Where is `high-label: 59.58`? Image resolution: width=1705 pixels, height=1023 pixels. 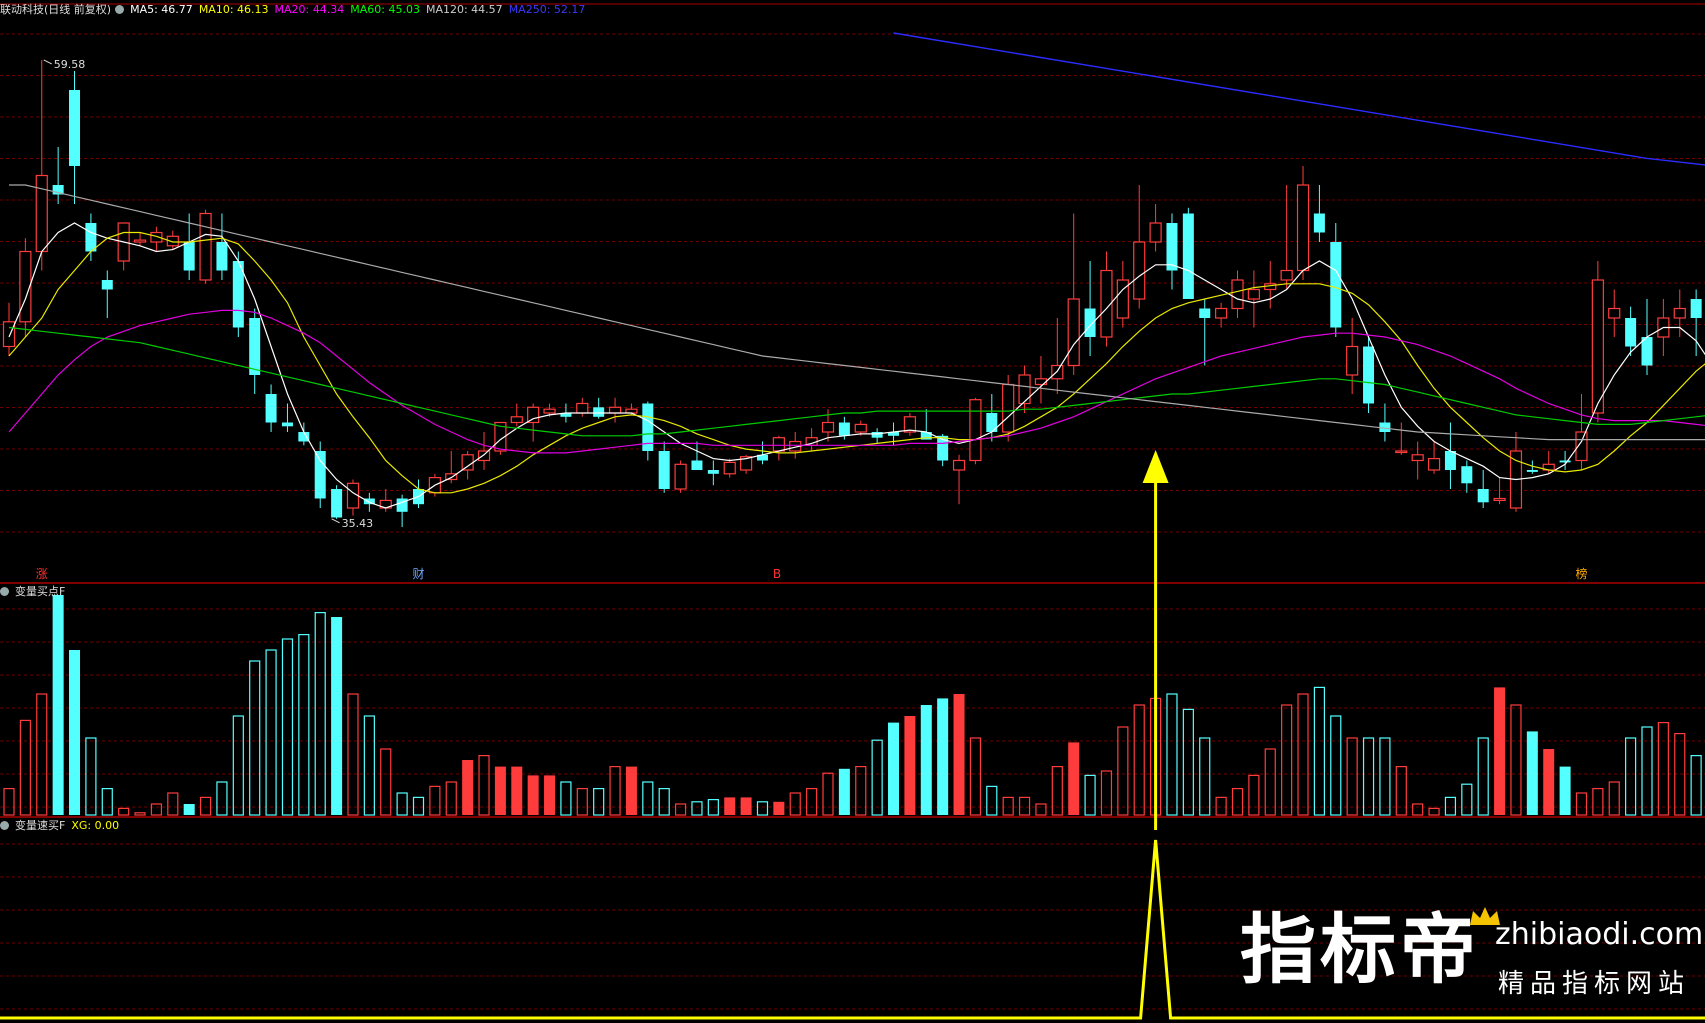 high-label: 59.58 is located at coordinates (69, 64).